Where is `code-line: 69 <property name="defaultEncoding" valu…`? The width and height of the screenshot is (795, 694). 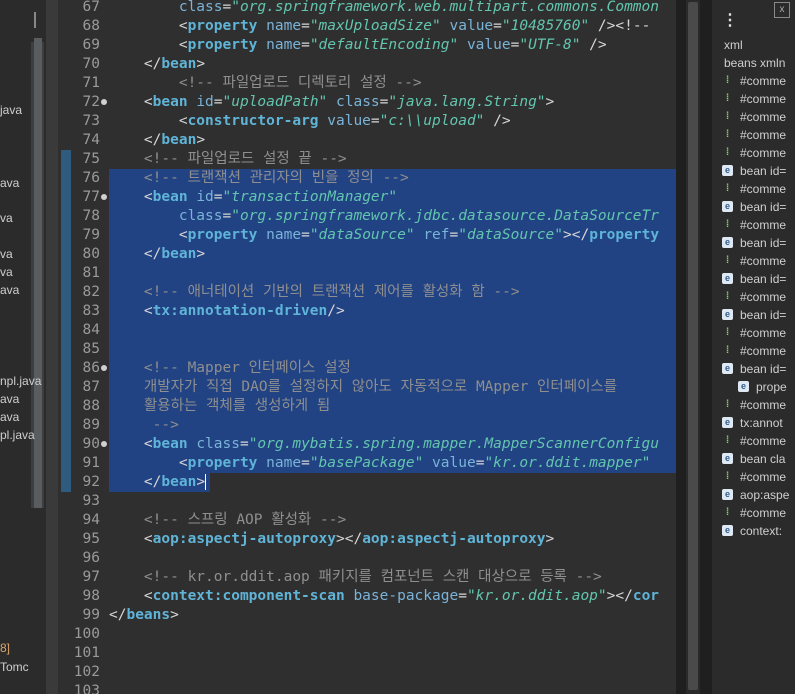 code-line: 69 <property name="defaultEncoding" valu… is located at coordinates (367, 45).